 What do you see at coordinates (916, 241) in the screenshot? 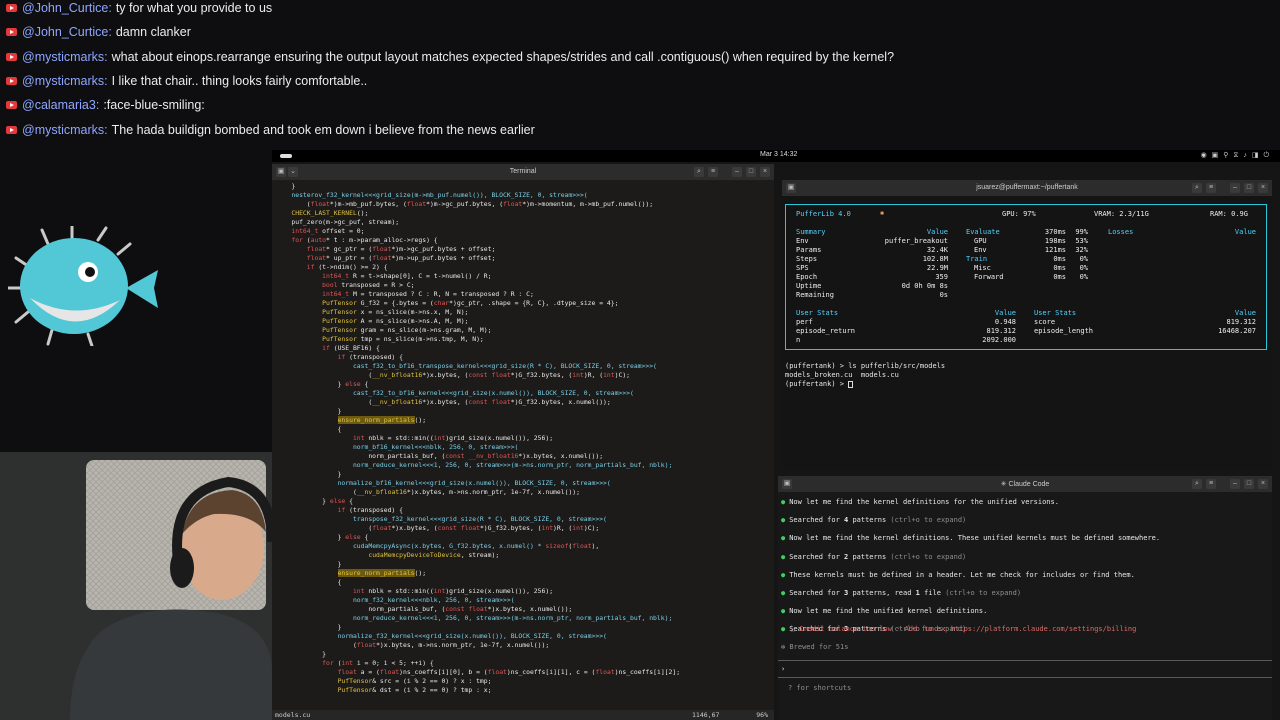
I see `summary-value: puffer_breakout` at bounding box center [916, 241].